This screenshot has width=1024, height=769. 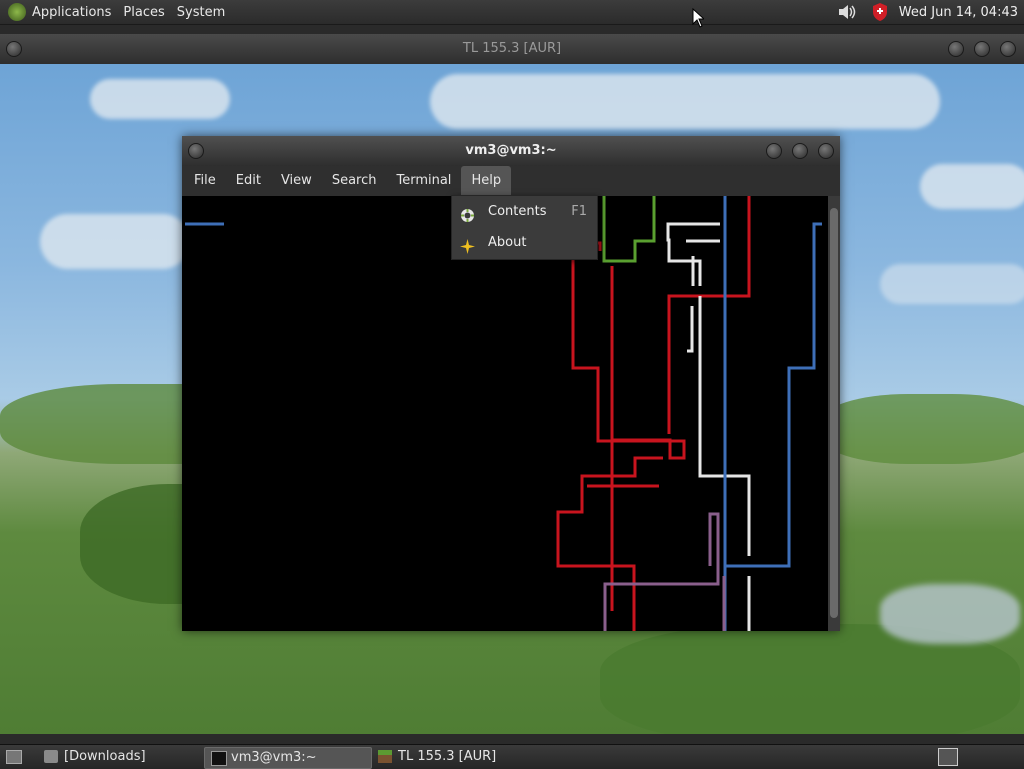 I want to click on help-about-item: About, so click(x=524, y=242).